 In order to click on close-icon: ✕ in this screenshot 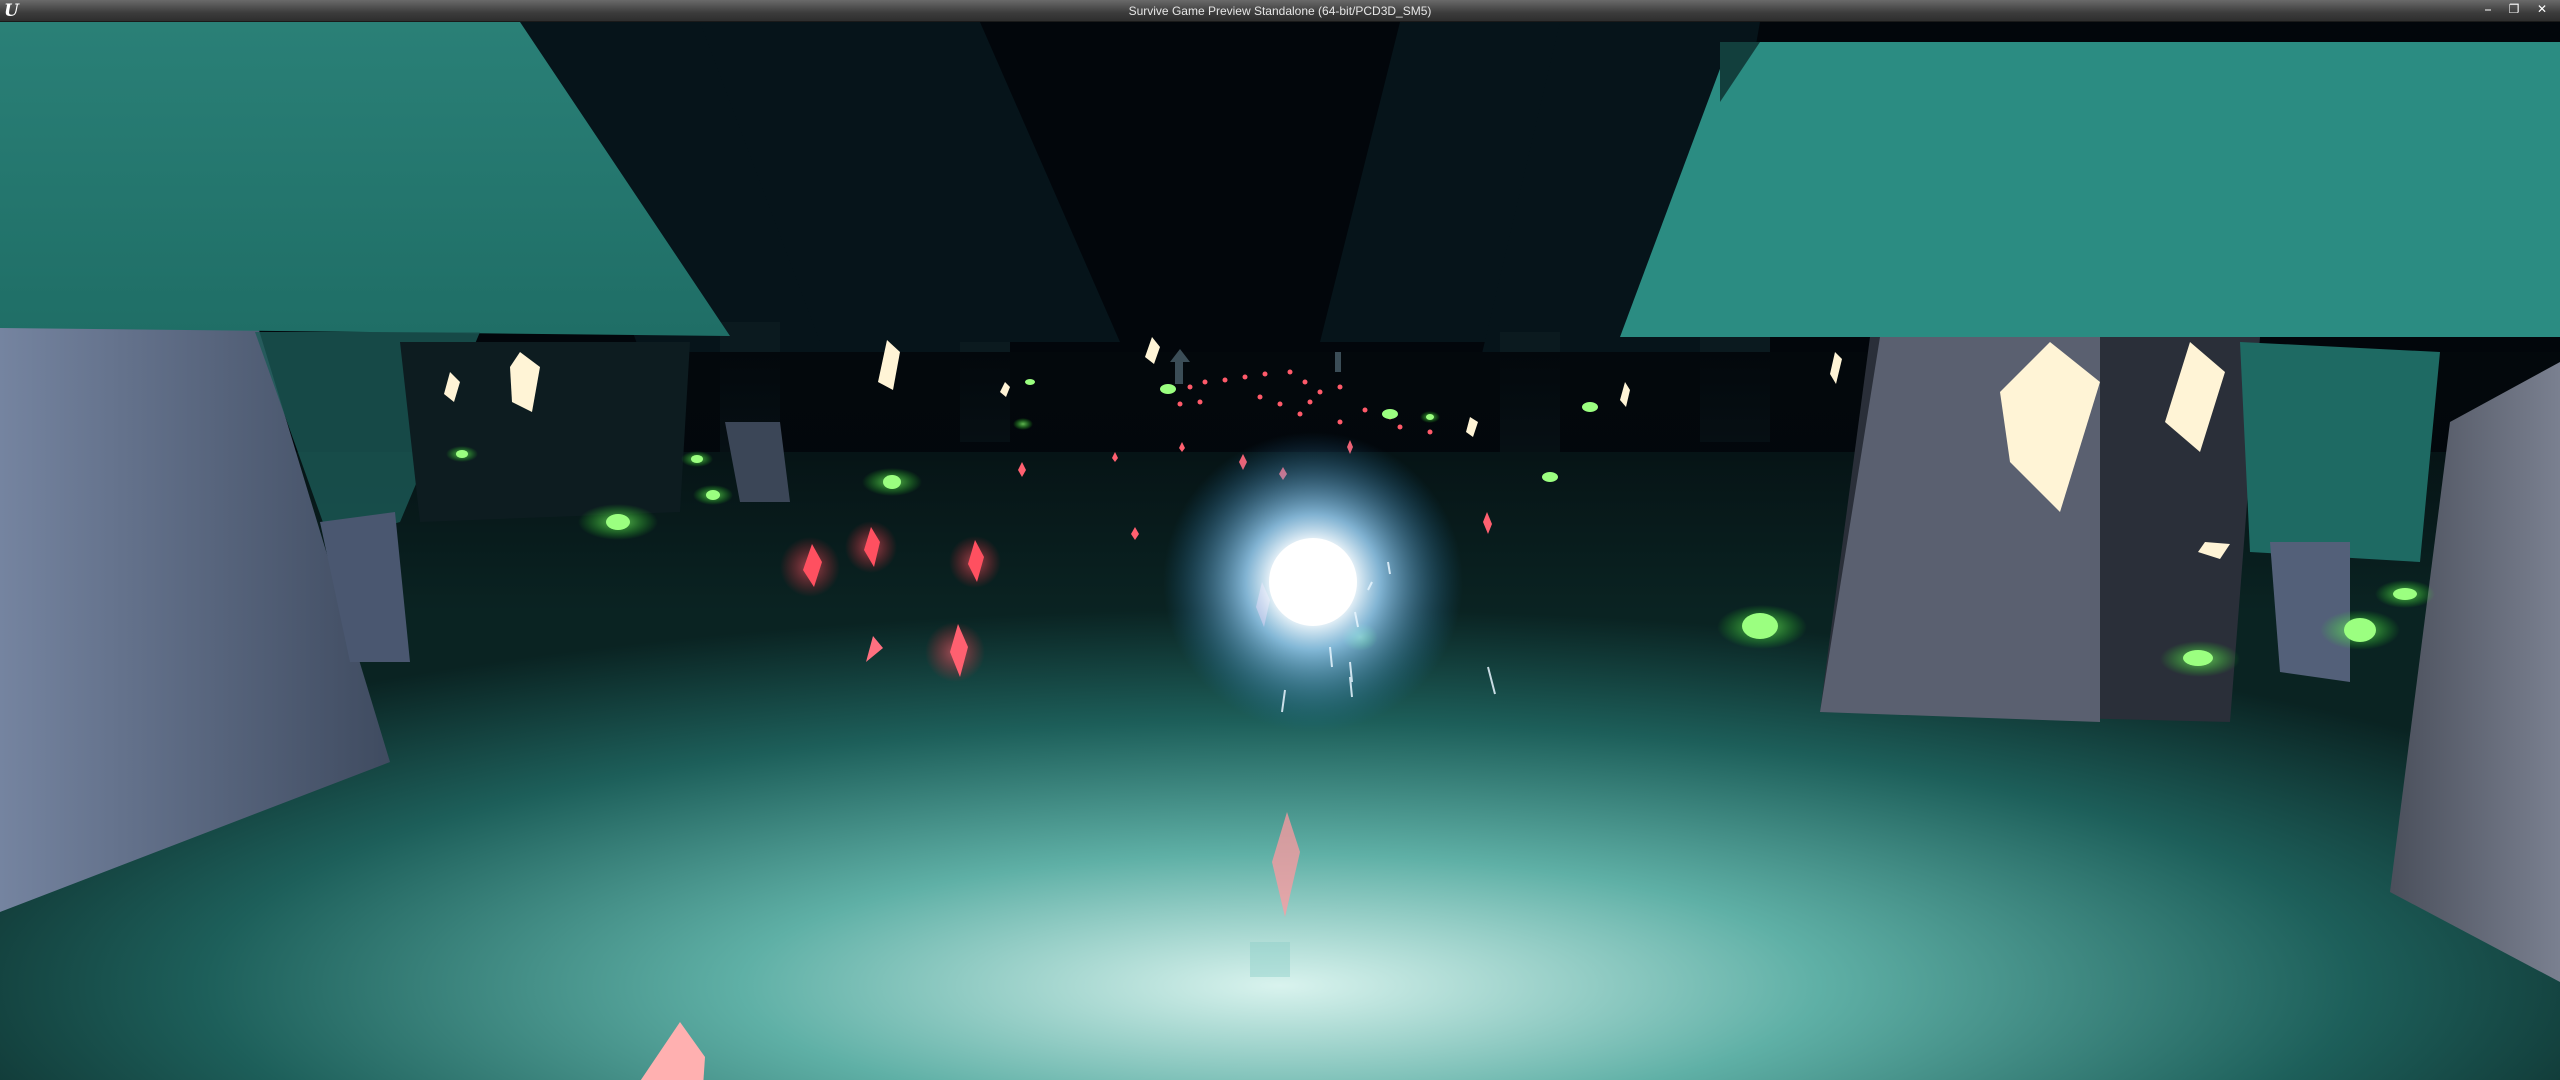, I will do `click(2542, 9)`.